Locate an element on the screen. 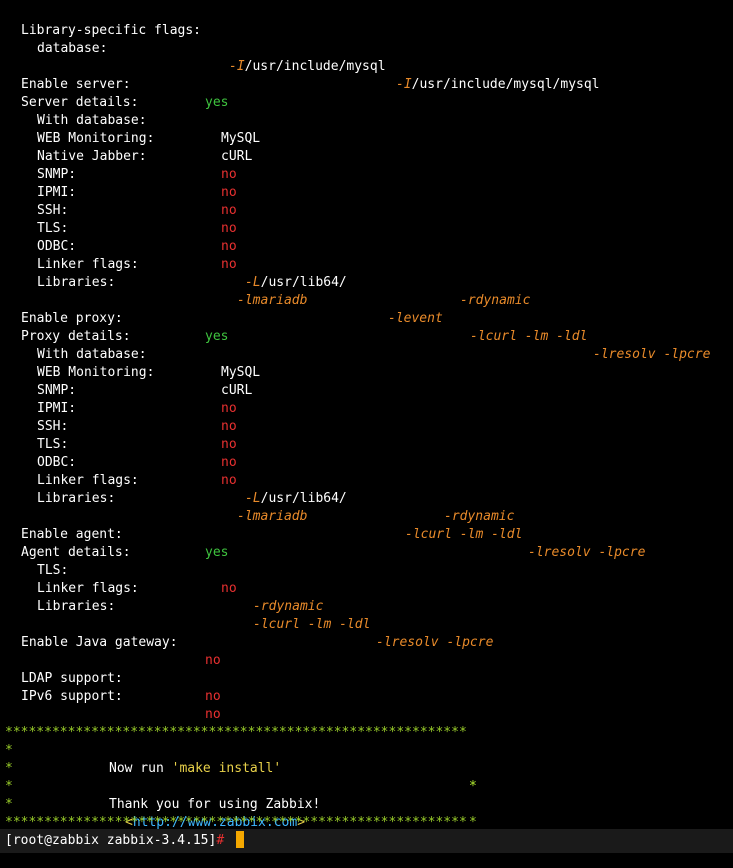  terminal-cursor is located at coordinates (240, 839).